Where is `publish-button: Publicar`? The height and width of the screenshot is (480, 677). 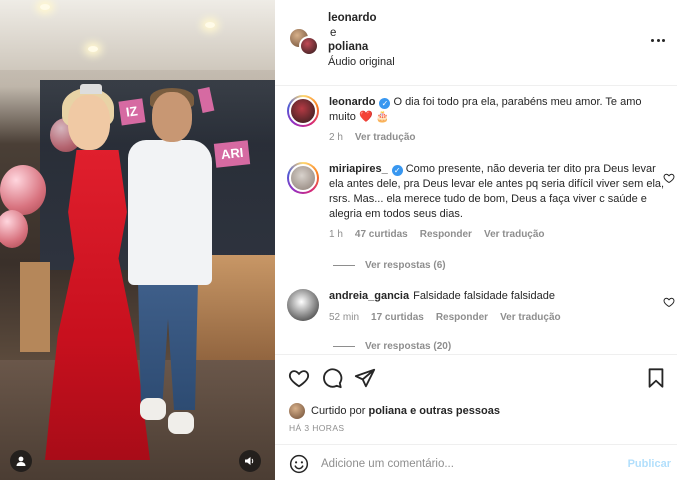
publish-button: Publicar is located at coordinates (649, 464).